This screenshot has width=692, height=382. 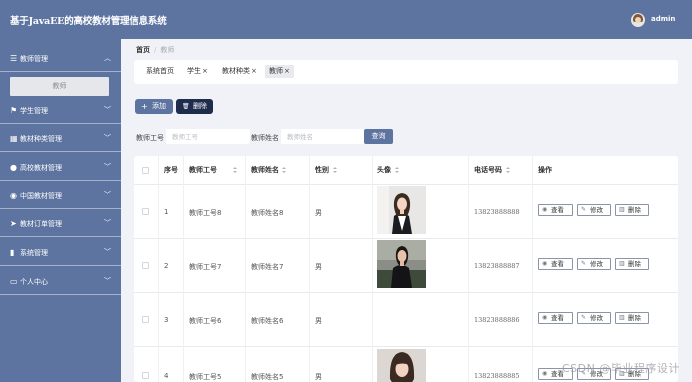 What do you see at coordinates (323, 136) in the screenshot?
I see `teacher-name-input` at bounding box center [323, 136].